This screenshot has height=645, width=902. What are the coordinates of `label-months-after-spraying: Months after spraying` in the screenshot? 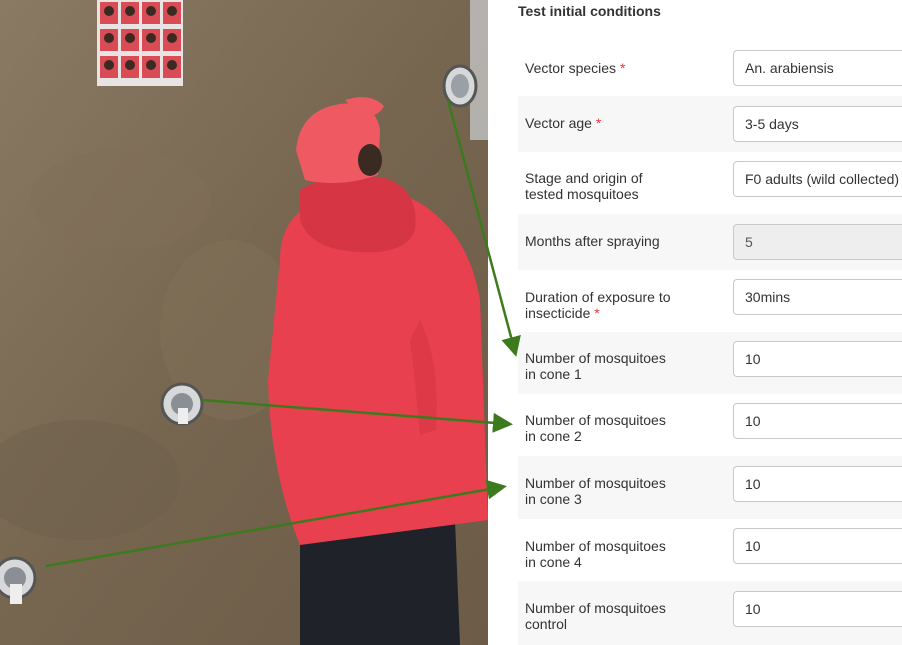 It's located at (592, 241).